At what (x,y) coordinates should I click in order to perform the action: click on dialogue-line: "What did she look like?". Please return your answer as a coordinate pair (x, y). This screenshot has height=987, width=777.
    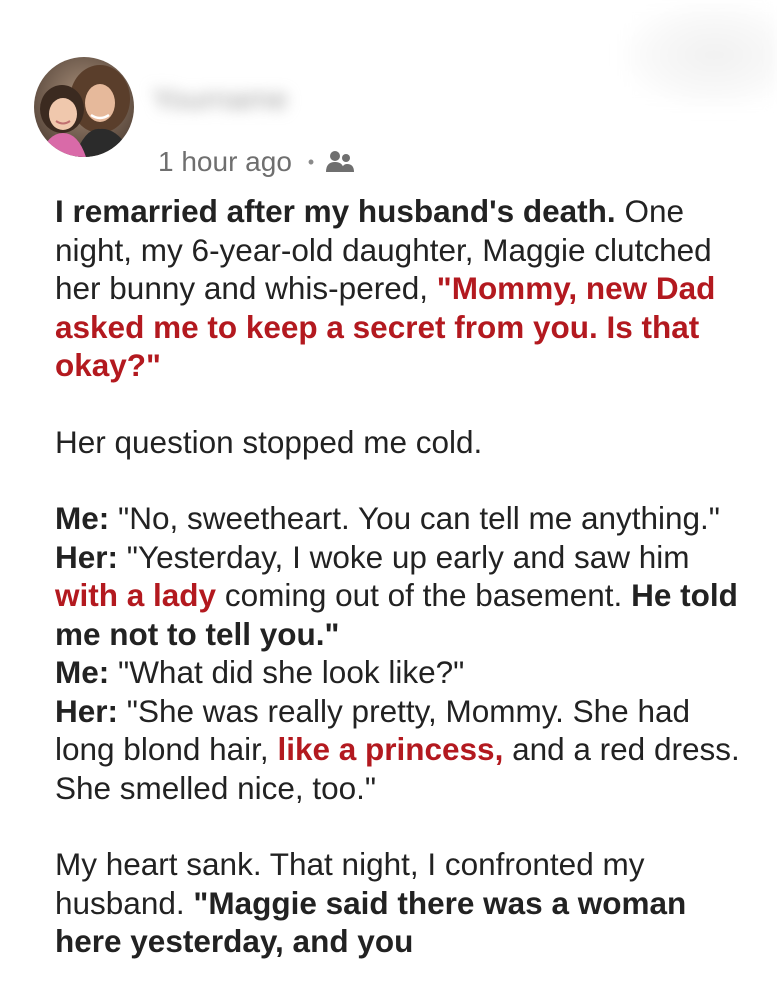
    Looking at the image, I should click on (291, 672).